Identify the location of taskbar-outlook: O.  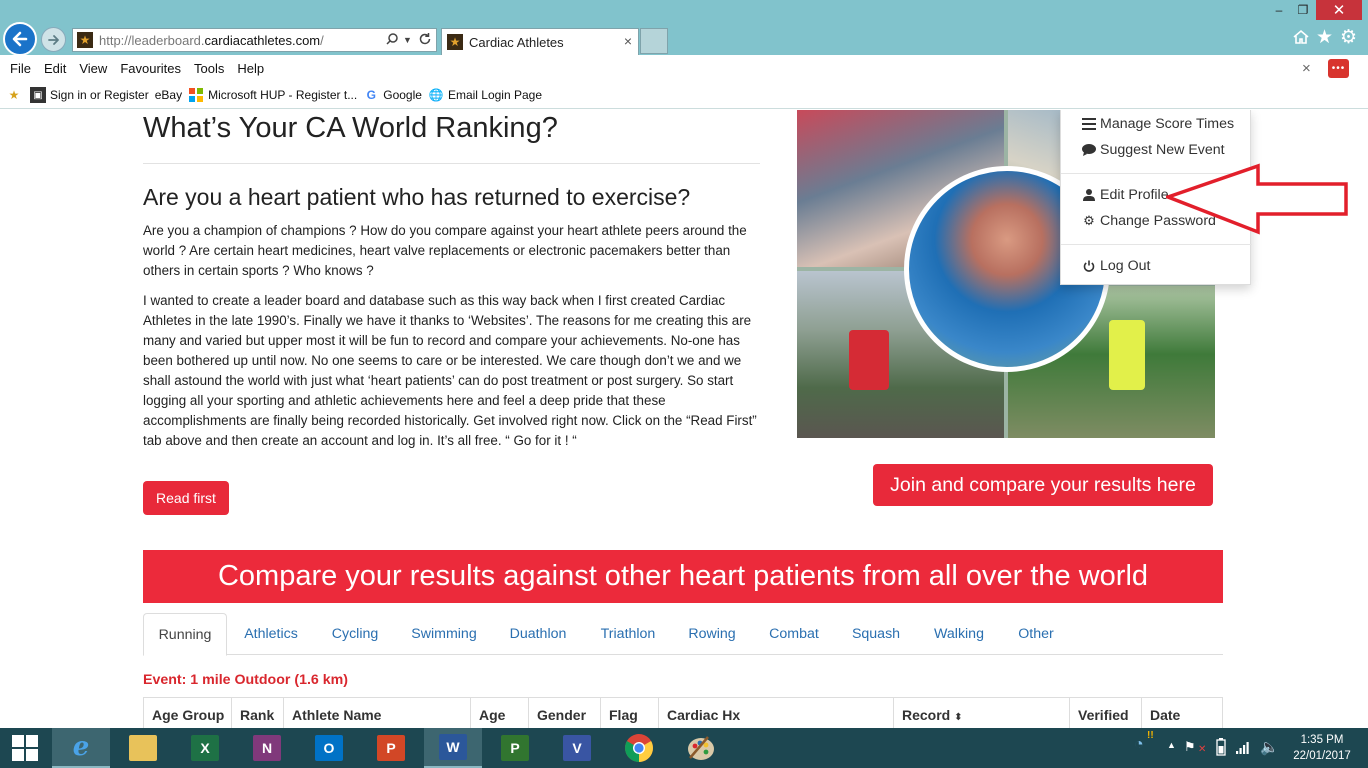
(329, 748).